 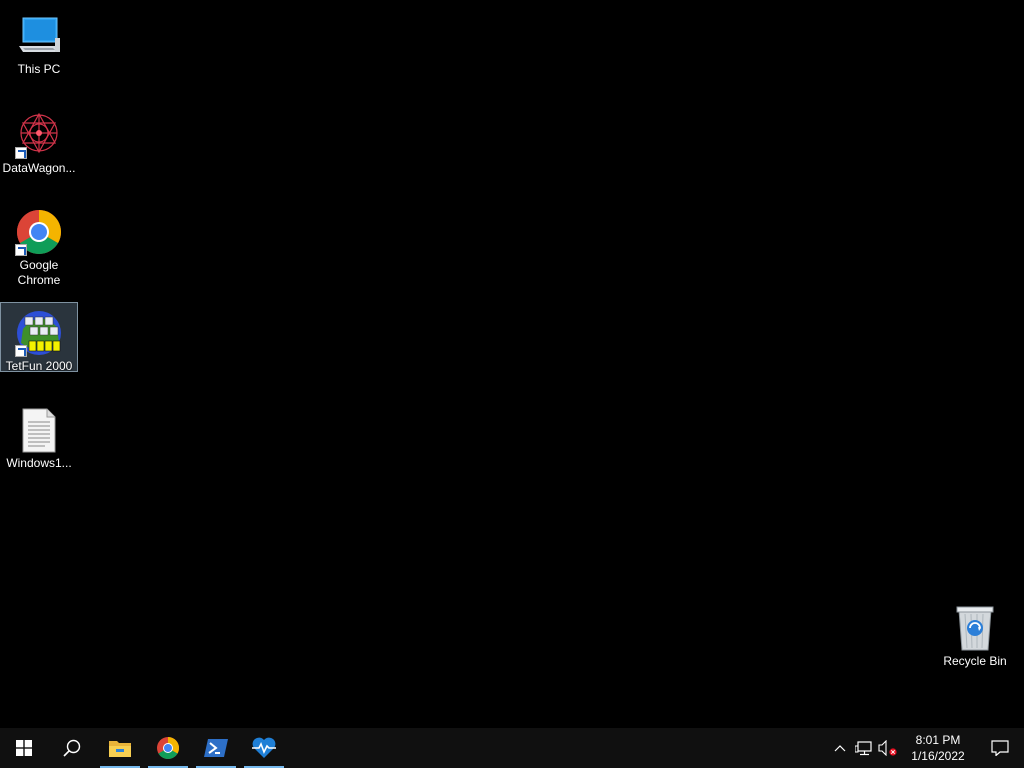 I want to click on desktop-icon-tetfun-2000: TetFun 2000, so click(x=39, y=337).